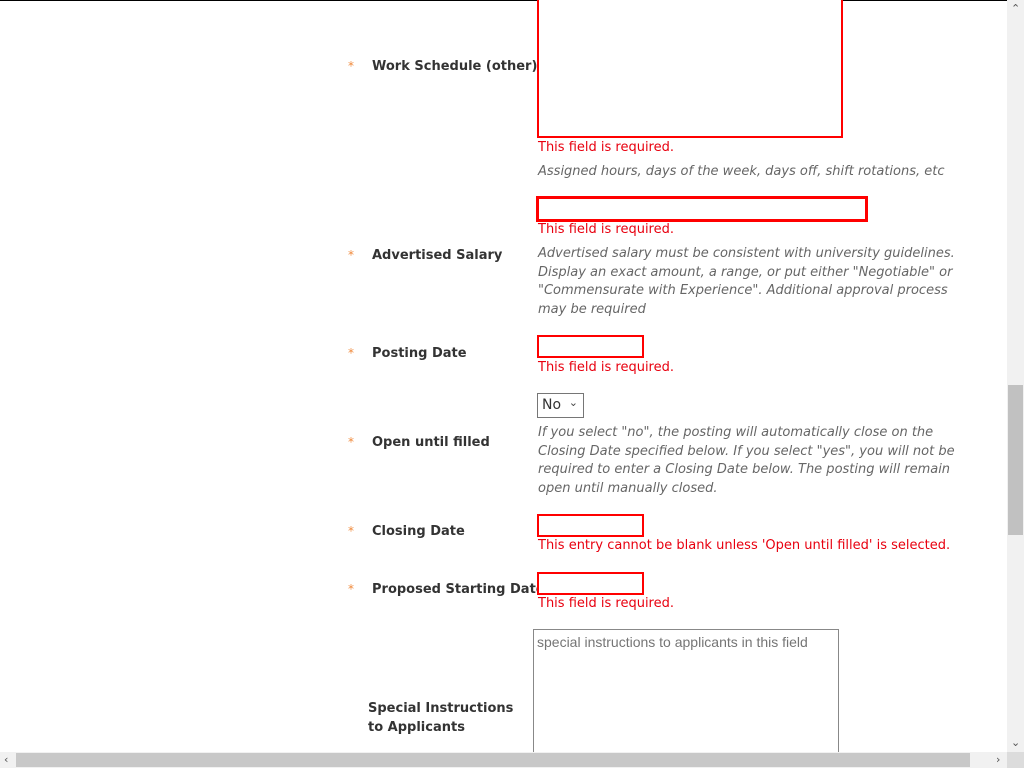 This screenshot has height=768, width=1024. What do you see at coordinates (606, 367) in the screenshot?
I see `posting-date-error: This field is required.` at bounding box center [606, 367].